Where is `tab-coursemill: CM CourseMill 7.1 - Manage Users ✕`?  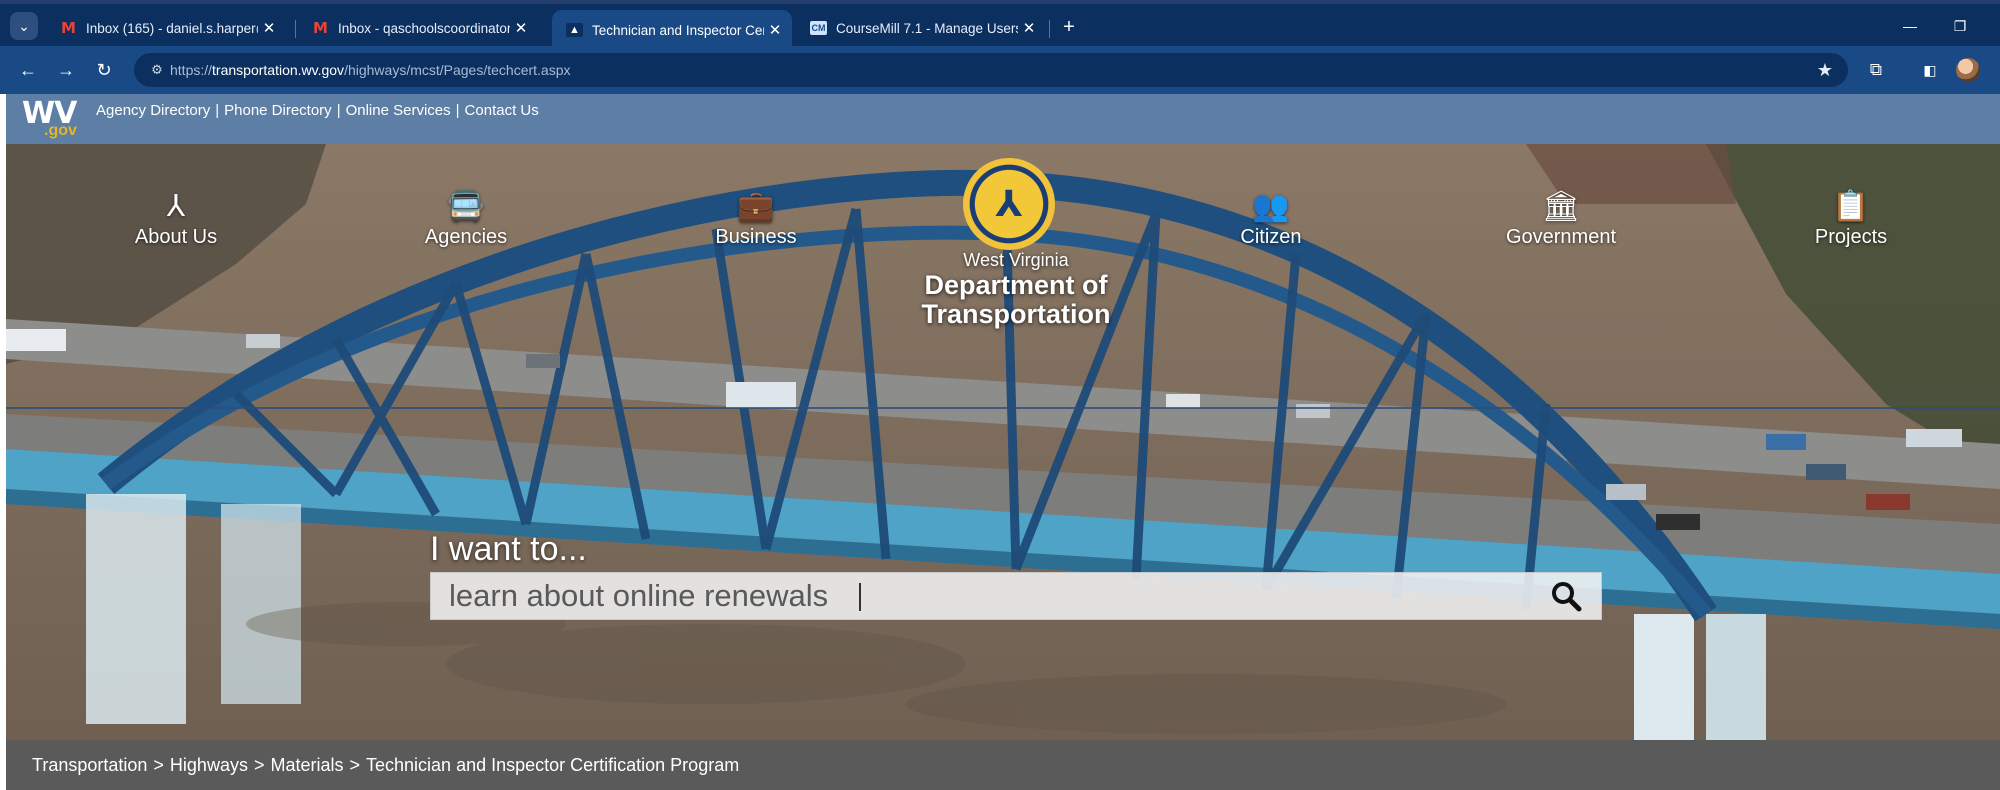 tab-coursemill: CM CourseMill 7.1 - Manage Users ✕ is located at coordinates (921, 28).